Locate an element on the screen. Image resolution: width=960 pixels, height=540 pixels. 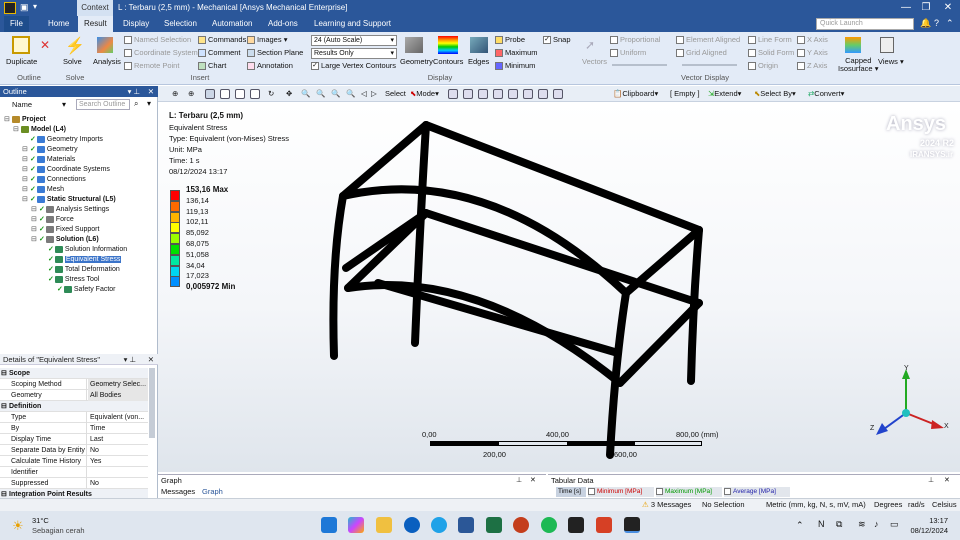
graph-close-icon: ✕ is located at coordinates (533, 480).